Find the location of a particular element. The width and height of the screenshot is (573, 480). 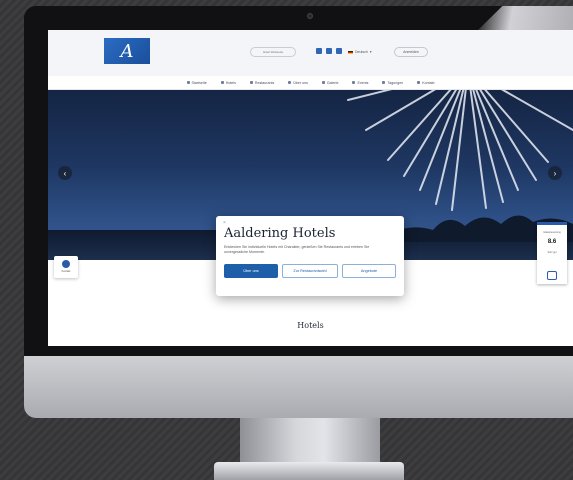

account-button: Anmelden is located at coordinates (411, 52).